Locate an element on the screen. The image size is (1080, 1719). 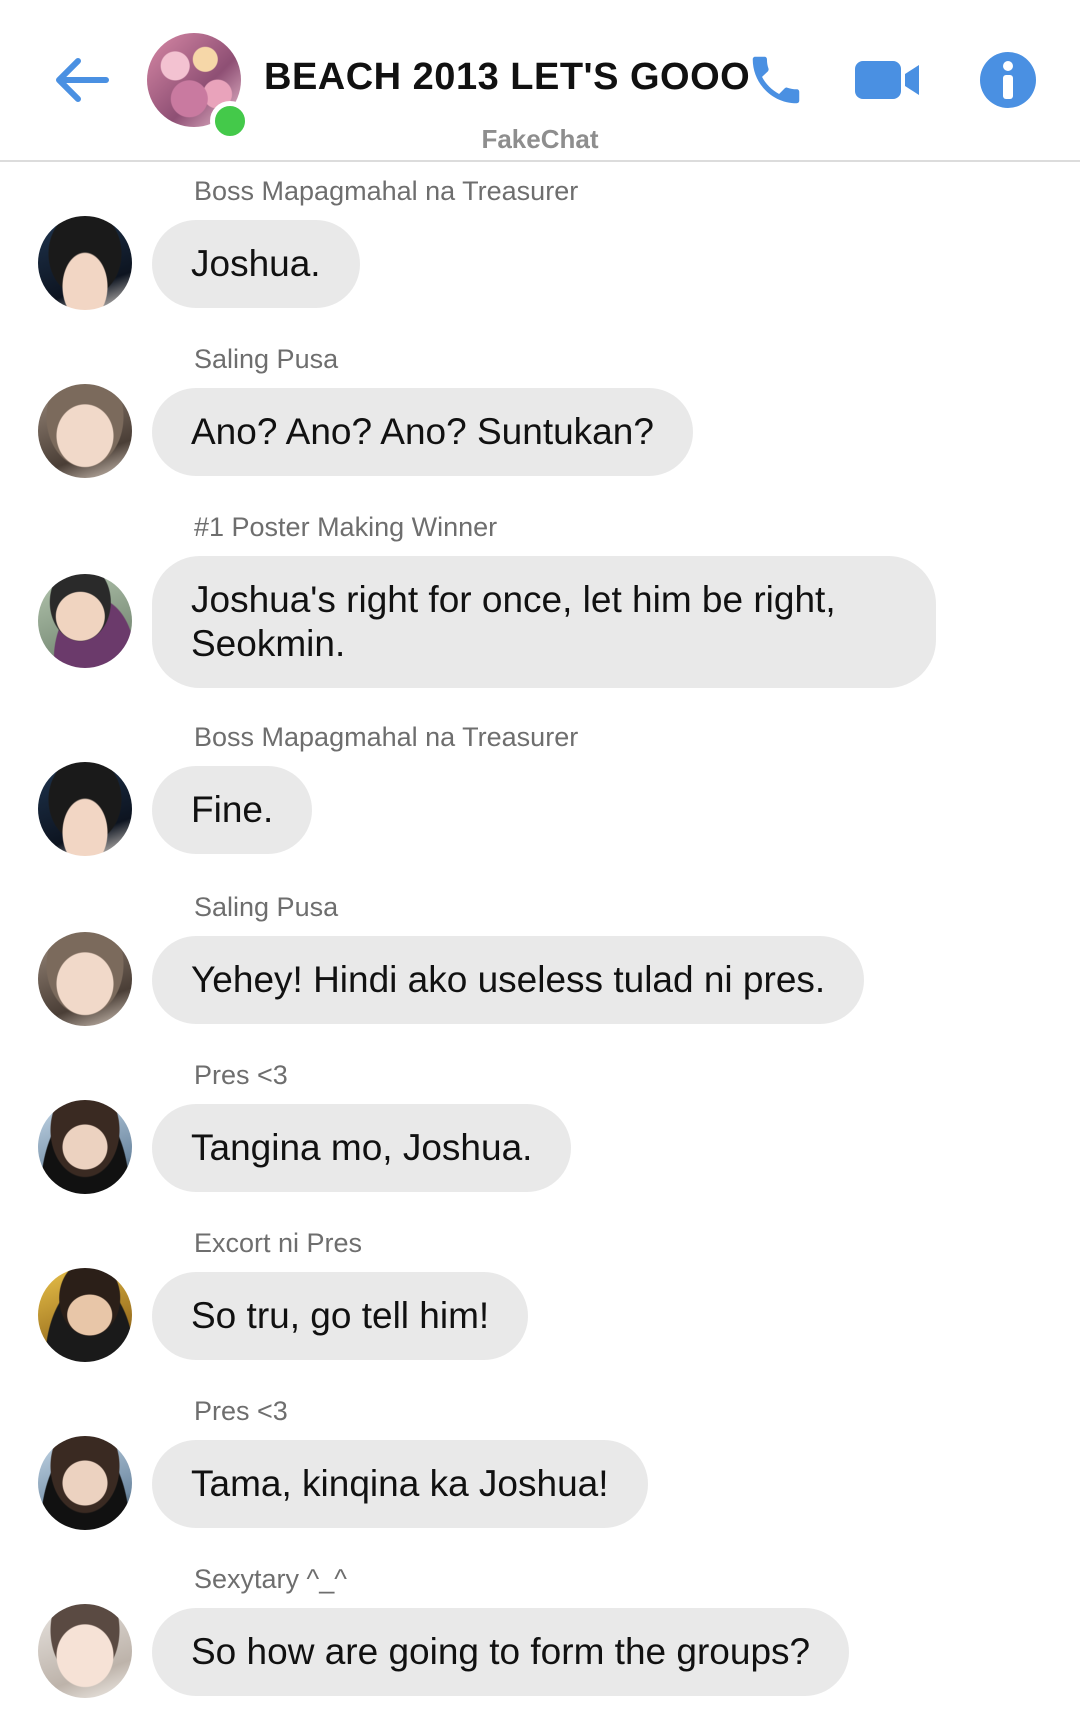
sender-name: Excort ni Pres is located at coordinates (278, 1243).